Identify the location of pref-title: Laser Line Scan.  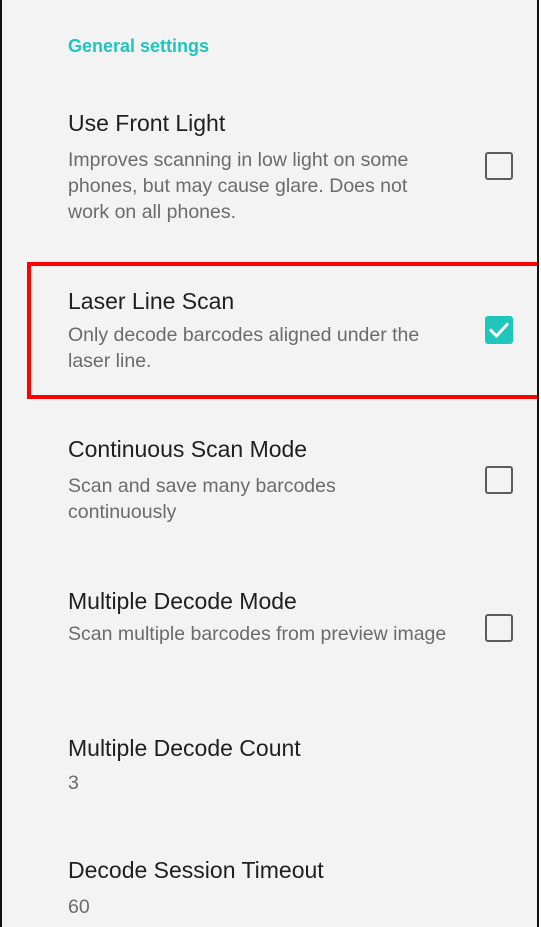
(151, 301).